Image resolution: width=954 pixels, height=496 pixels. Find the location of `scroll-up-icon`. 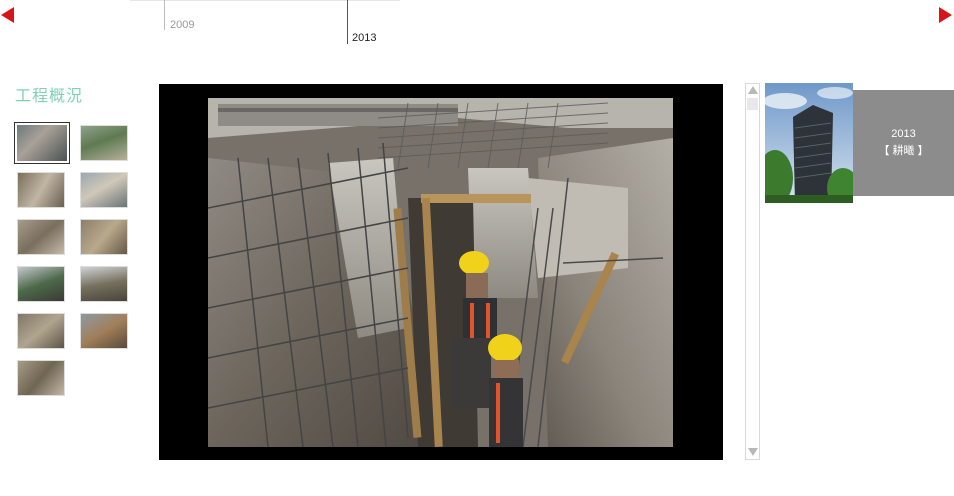

scroll-up-icon is located at coordinates (753, 90).